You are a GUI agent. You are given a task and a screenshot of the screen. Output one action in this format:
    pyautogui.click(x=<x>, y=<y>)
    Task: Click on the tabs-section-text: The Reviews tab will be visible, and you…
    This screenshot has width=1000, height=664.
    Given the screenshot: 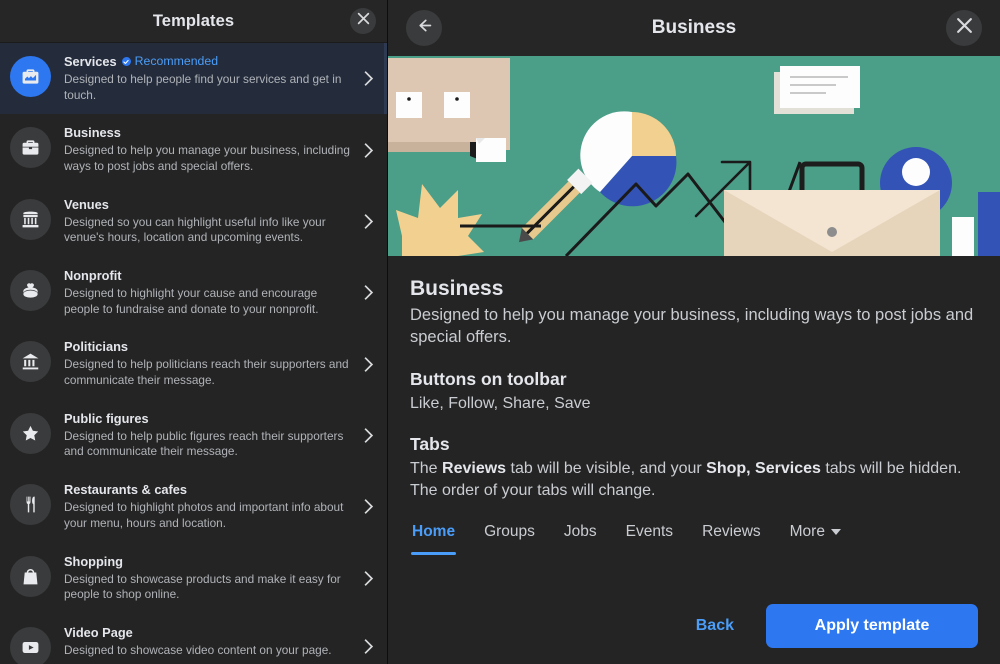 What is the action you would take?
    pyautogui.click(x=694, y=479)
    